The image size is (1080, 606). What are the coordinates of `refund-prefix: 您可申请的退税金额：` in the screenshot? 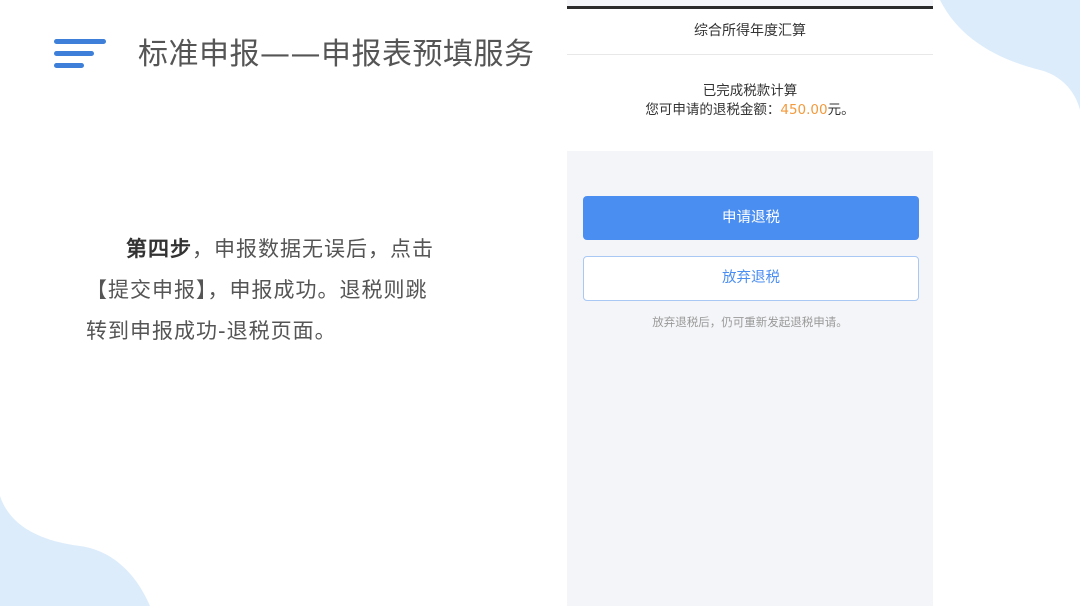 It's located at (713, 110).